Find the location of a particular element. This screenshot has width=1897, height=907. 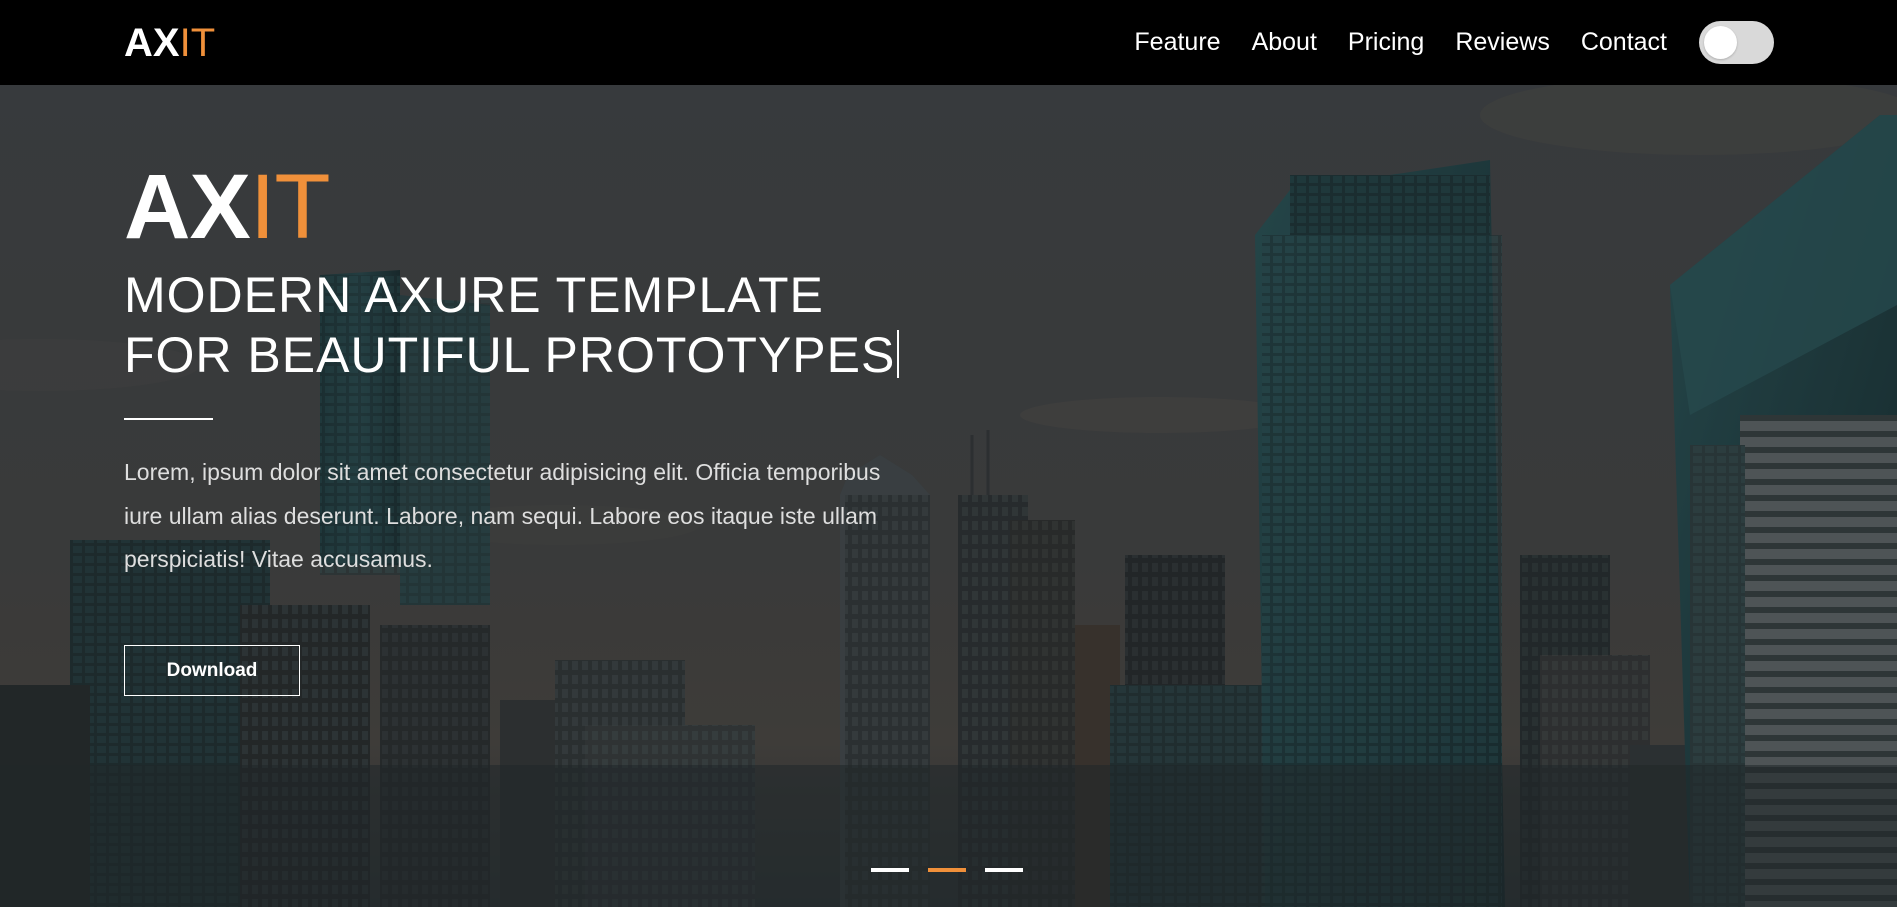

hero-logo-accent: IT is located at coordinates (290, 207).